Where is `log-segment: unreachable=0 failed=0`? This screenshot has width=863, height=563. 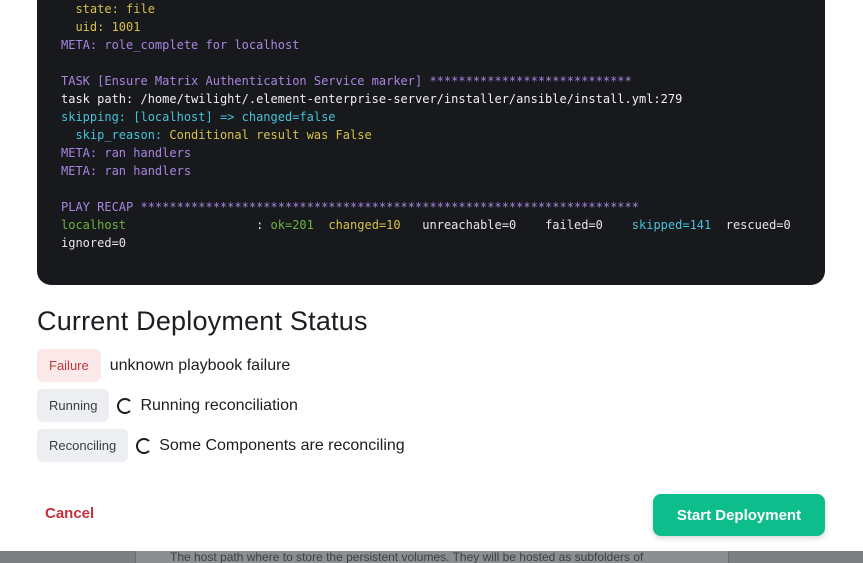
log-segment: unreachable=0 failed=0 is located at coordinates (516, 225).